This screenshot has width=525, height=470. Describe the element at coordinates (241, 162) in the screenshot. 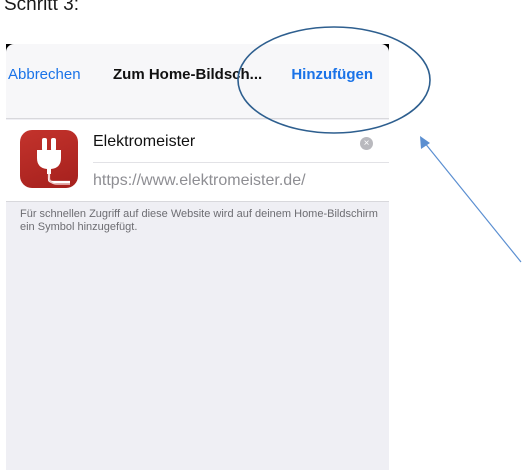

I see `row-divider` at that location.